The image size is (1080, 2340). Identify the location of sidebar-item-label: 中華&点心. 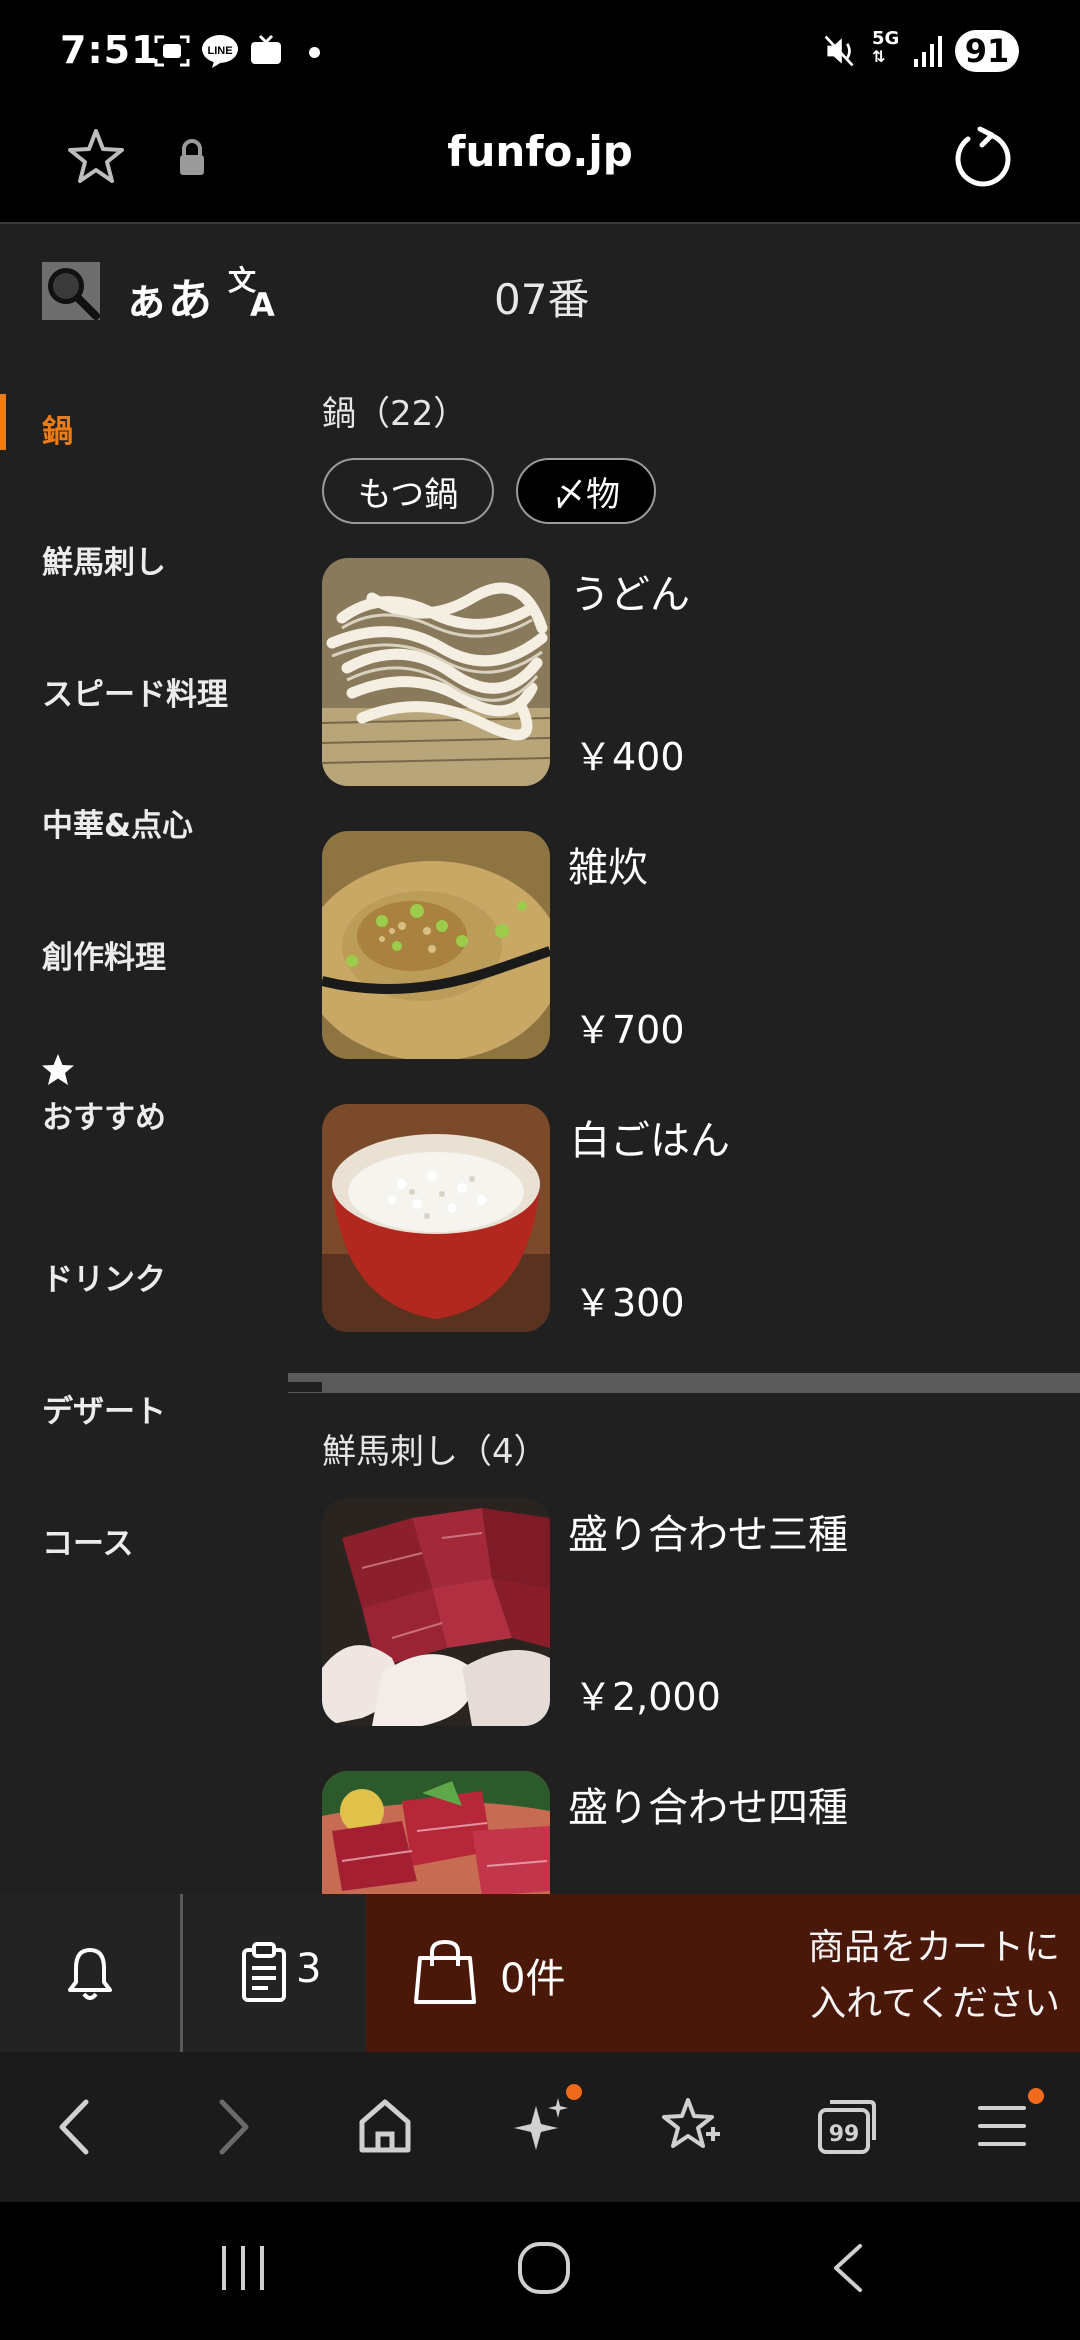
(118, 826).